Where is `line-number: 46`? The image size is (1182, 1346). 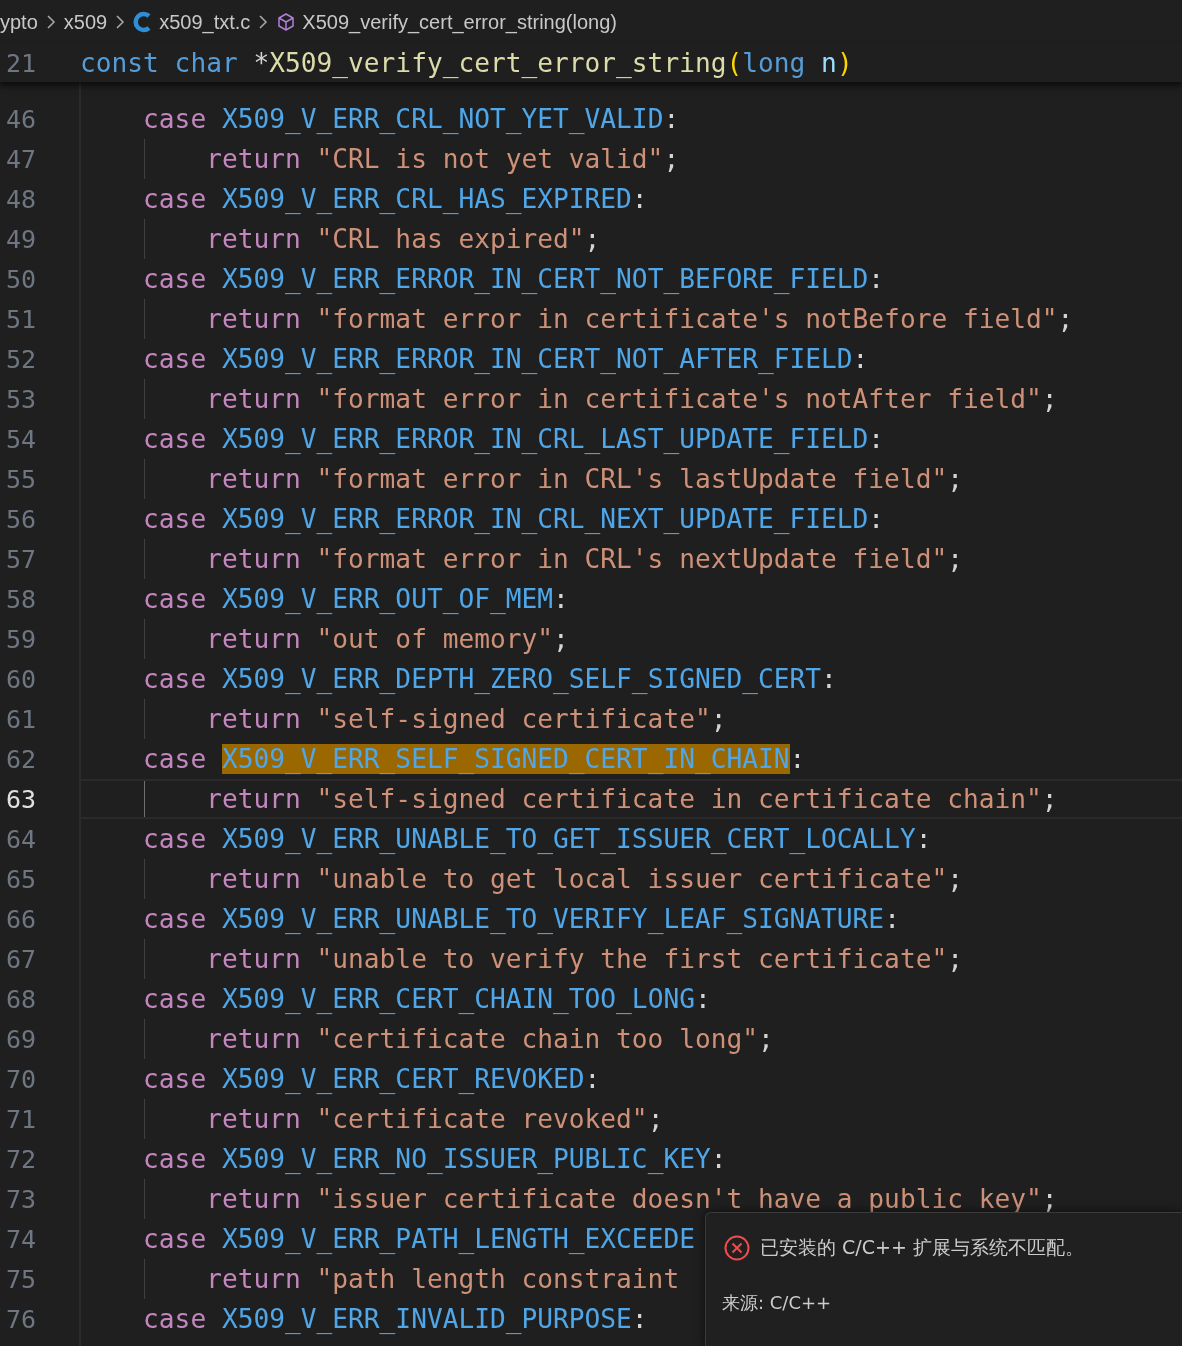 line-number: 46 is located at coordinates (20, 119).